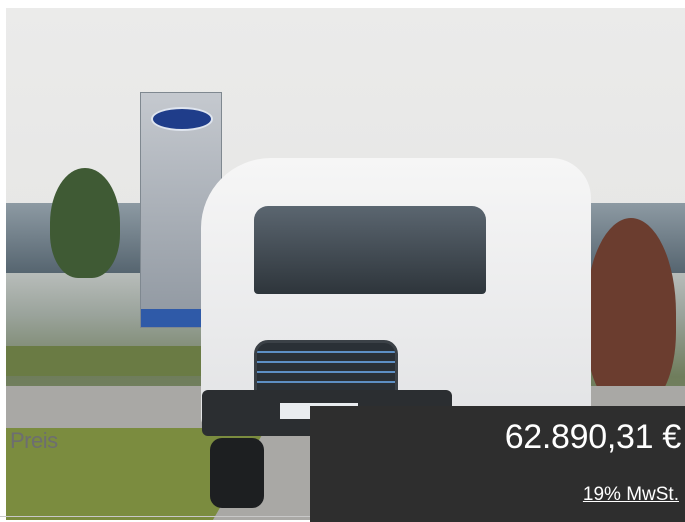  Describe the element at coordinates (497, 464) in the screenshot. I see `price-box: 62.890,31 € 19% MwSt.` at that location.